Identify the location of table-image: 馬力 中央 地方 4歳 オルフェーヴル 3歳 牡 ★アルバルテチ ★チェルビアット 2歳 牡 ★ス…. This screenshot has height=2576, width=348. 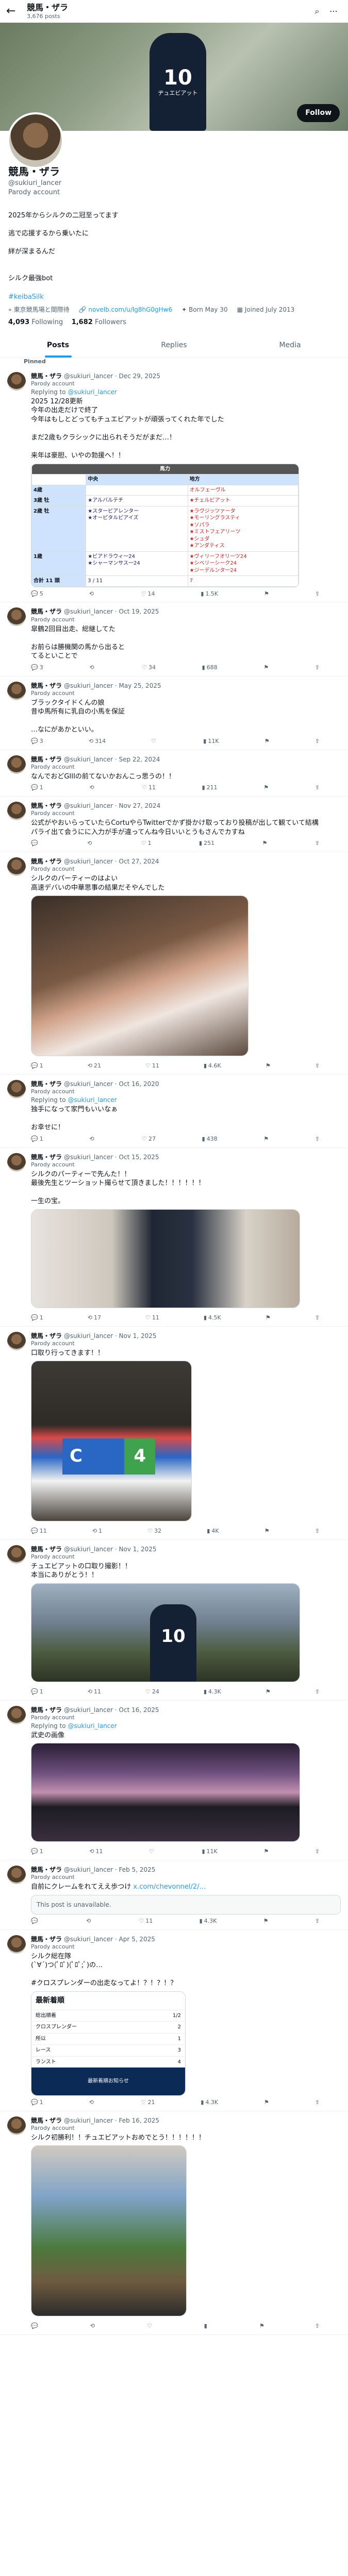
(165, 525).